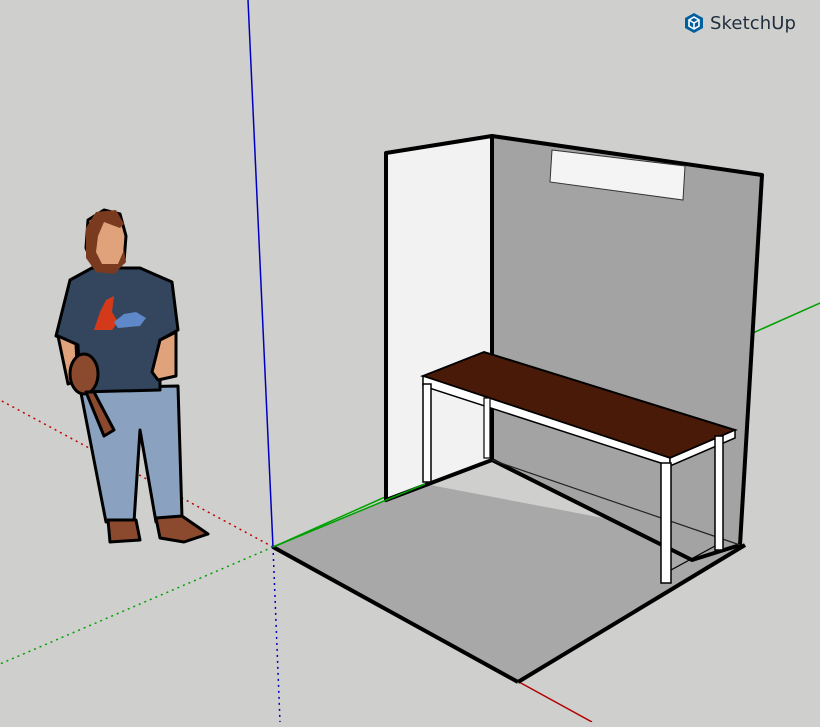 The image size is (820, 727). Describe the element at coordinates (124, 531) in the screenshot. I see `figure-left-boot` at that location.